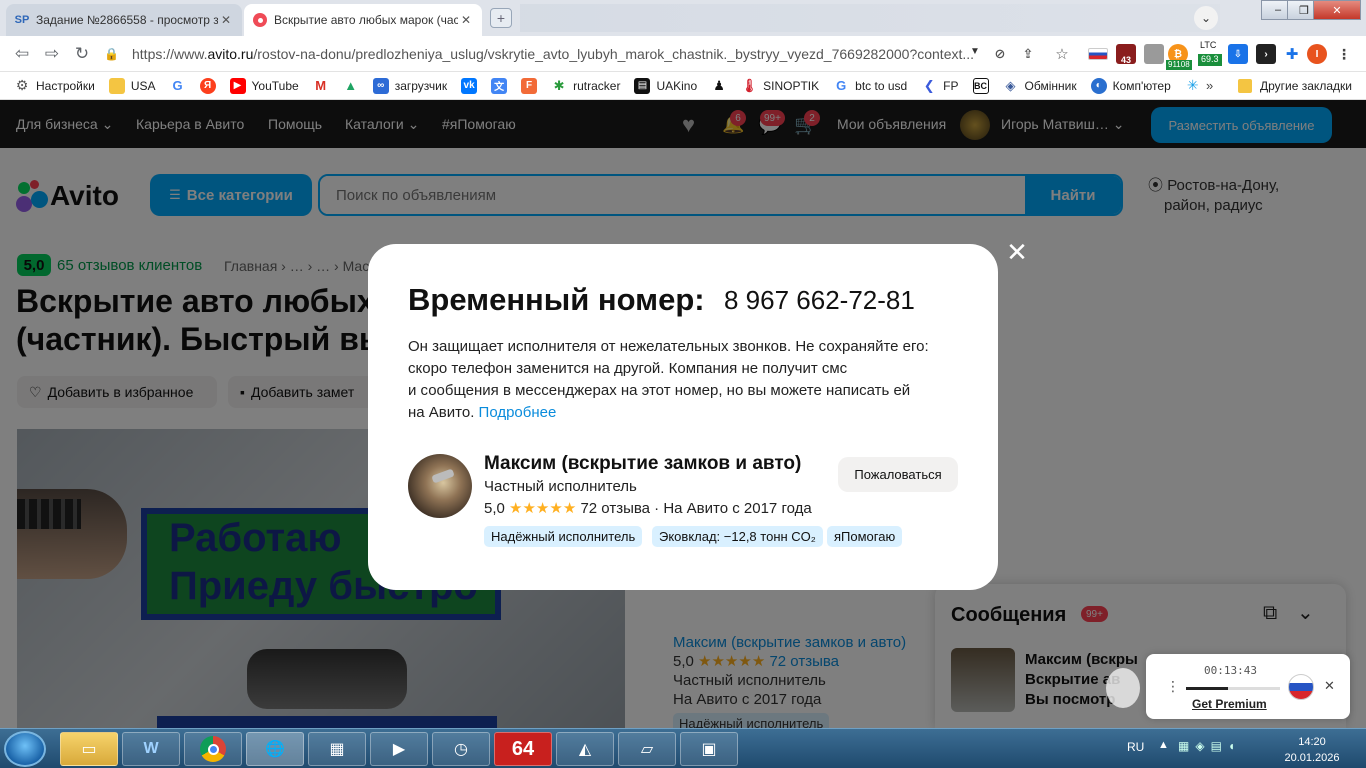 Image resolution: width=1366 pixels, height=768 pixels. What do you see at coordinates (1317, 54) in the screenshot?
I see `profile-avatar: I` at bounding box center [1317, 54].